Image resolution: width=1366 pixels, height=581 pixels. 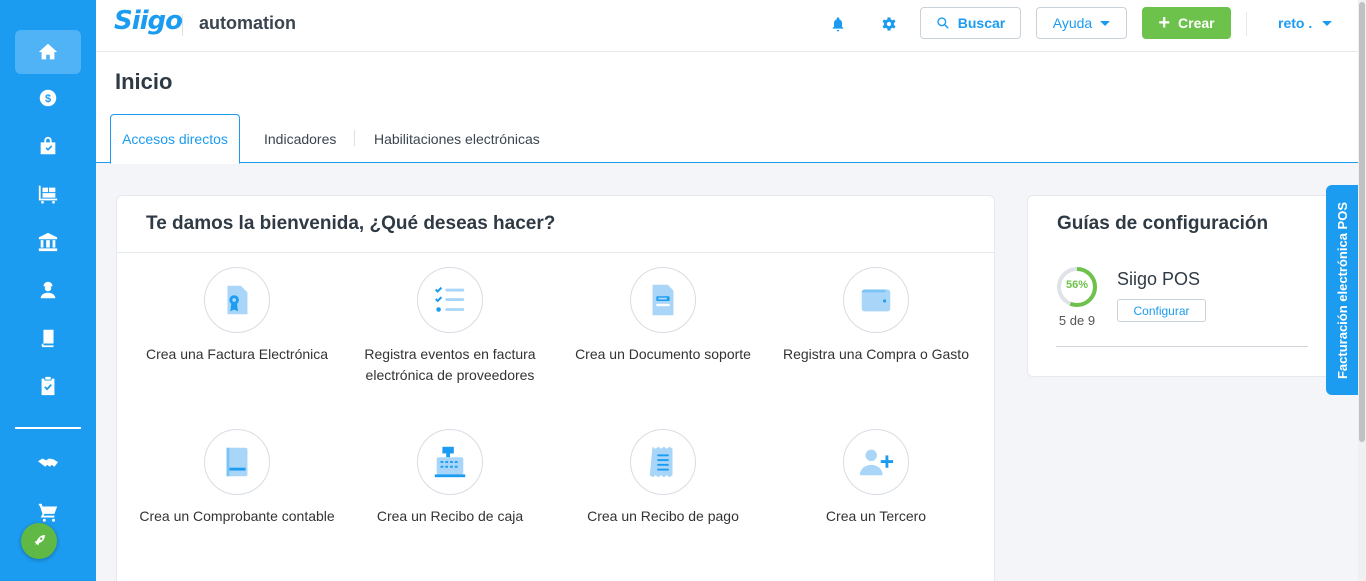 I want to click on page-title: Inicio, so click(x=144, y=81).